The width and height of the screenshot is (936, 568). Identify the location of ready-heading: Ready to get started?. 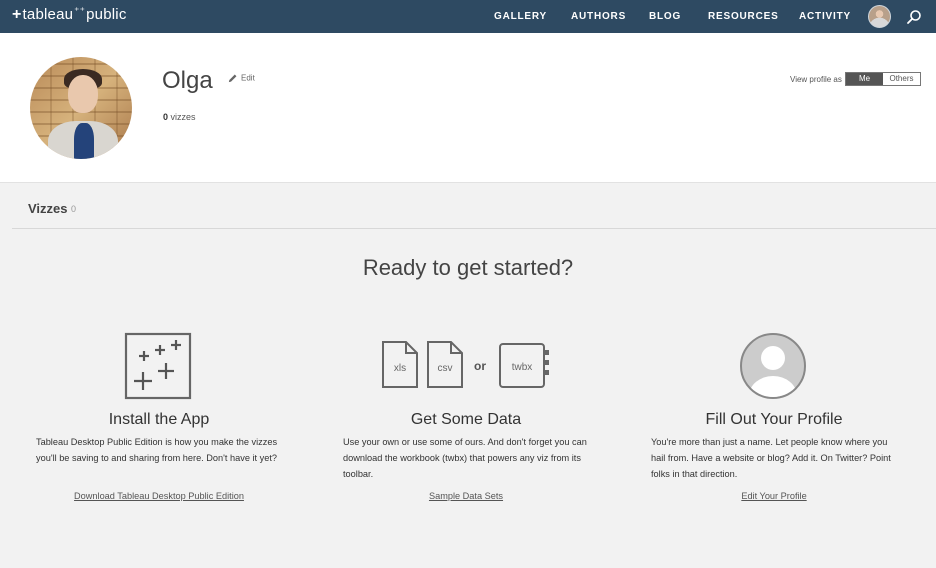
(468, 267).